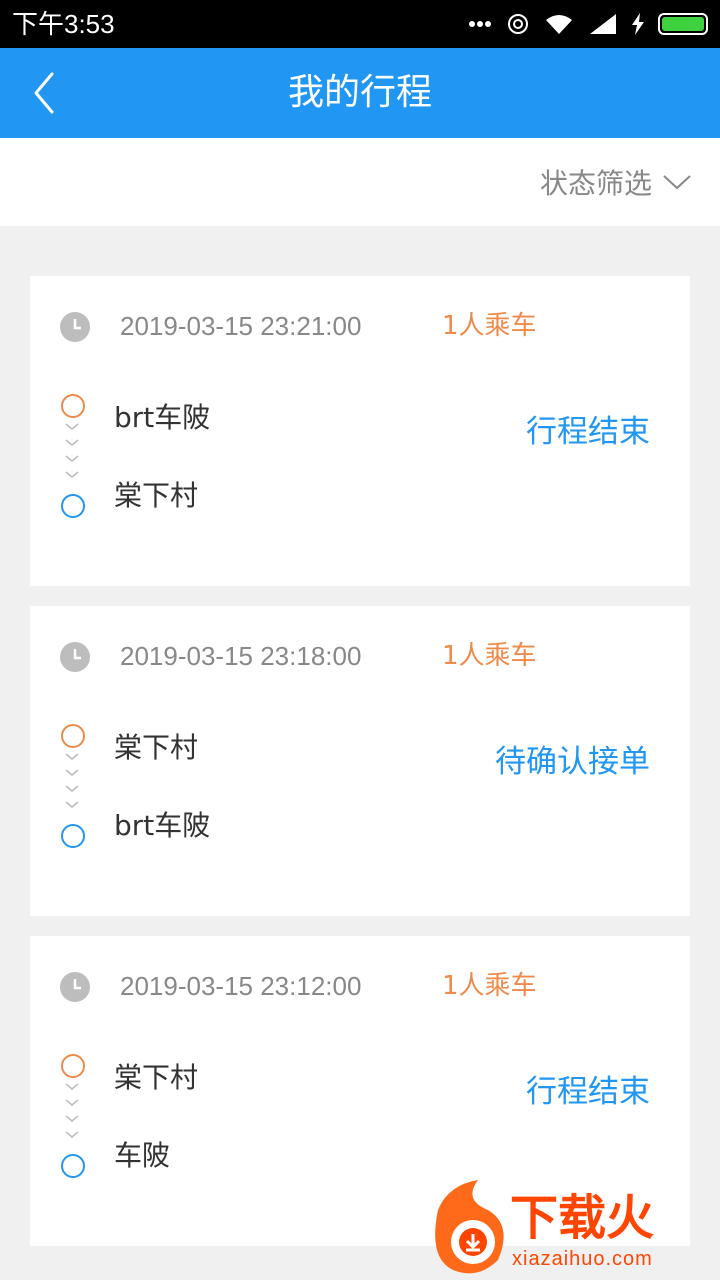 Image resolution: width=720 pixels, height=1280 pixels. I want to click on filter-bar: 状态筛选, so click(360, 182).